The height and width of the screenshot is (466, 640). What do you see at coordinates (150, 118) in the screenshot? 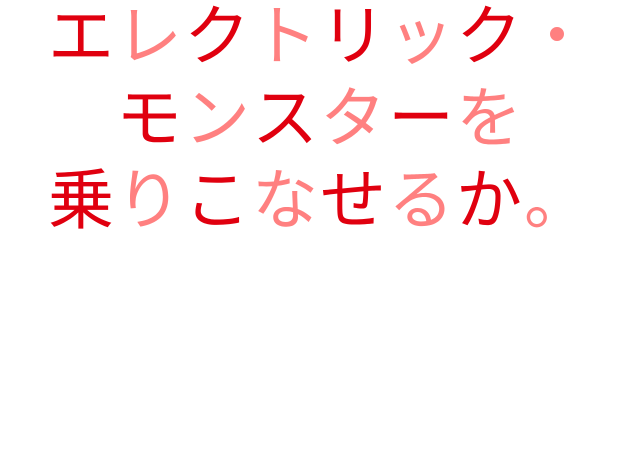
I see `headline-character: モ` at bounding box center [150, 118].